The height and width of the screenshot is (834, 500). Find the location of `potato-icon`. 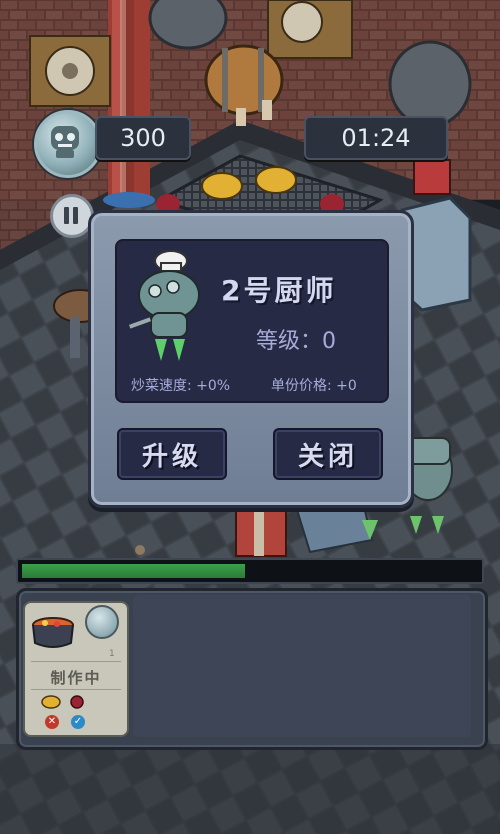

potato-icon is located at coordinates (51, 702).